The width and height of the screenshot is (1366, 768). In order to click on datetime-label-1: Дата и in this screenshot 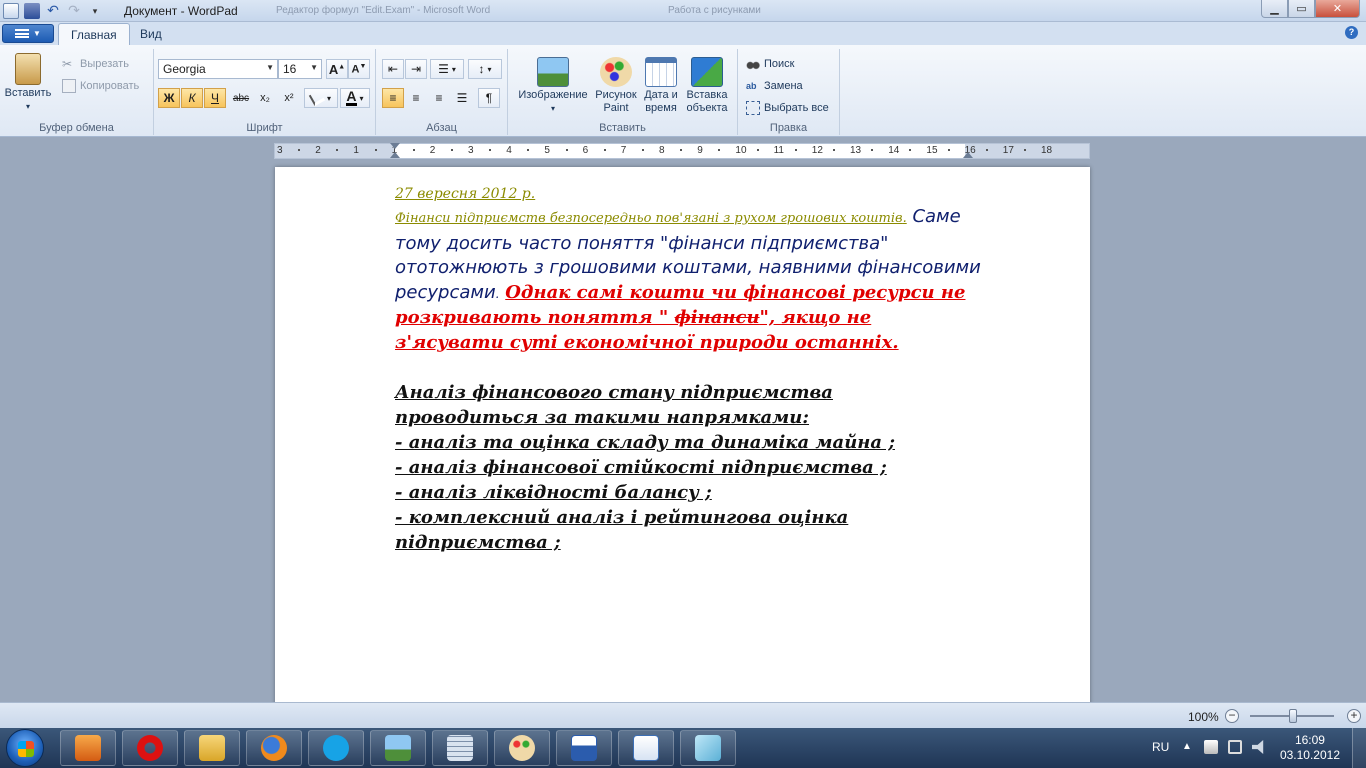, I will do `click(661, 95)`.